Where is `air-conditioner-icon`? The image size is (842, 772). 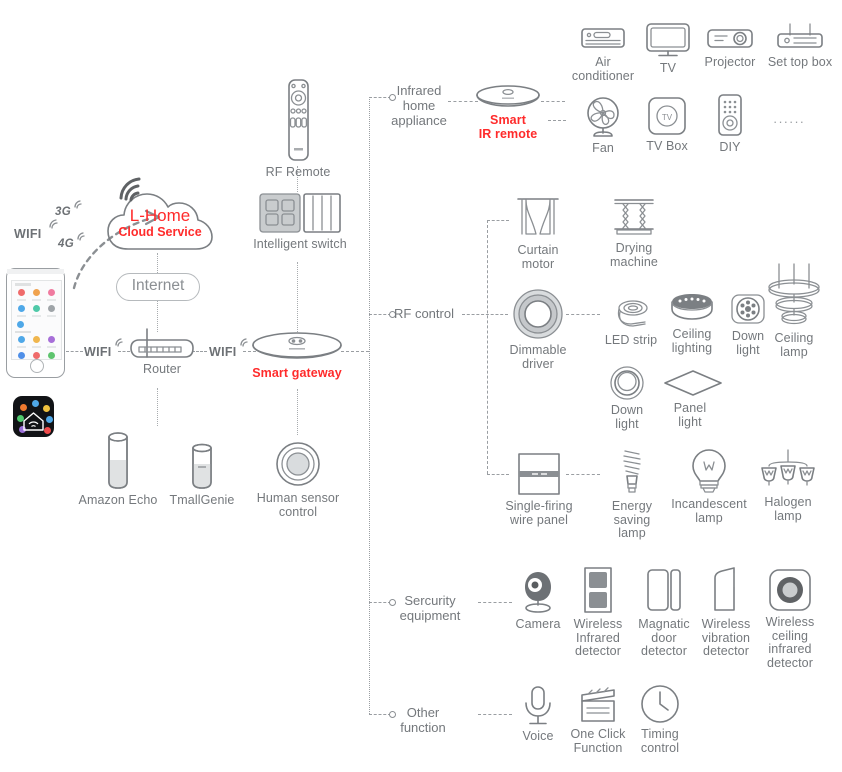 air-conditioner-icon is located at coordinates (603, 38).